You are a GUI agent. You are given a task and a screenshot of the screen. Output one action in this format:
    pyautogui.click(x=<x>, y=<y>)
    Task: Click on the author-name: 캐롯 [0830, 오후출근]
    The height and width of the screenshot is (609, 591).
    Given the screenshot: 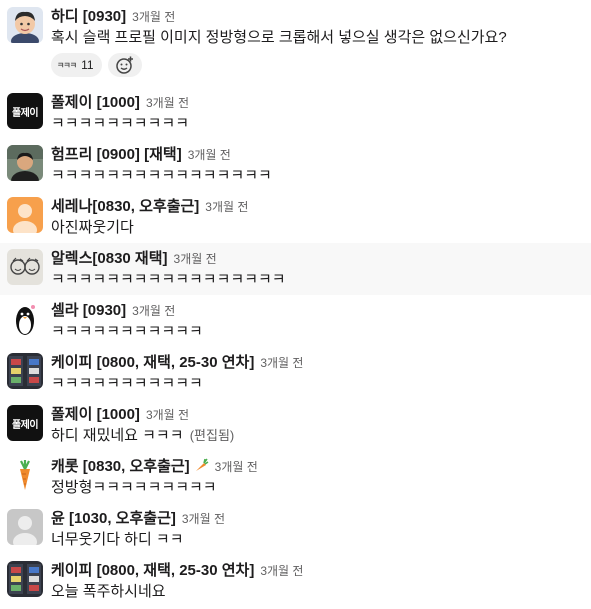 What is the action you would take?
    pyautogui.click(x=120, y=466)
    